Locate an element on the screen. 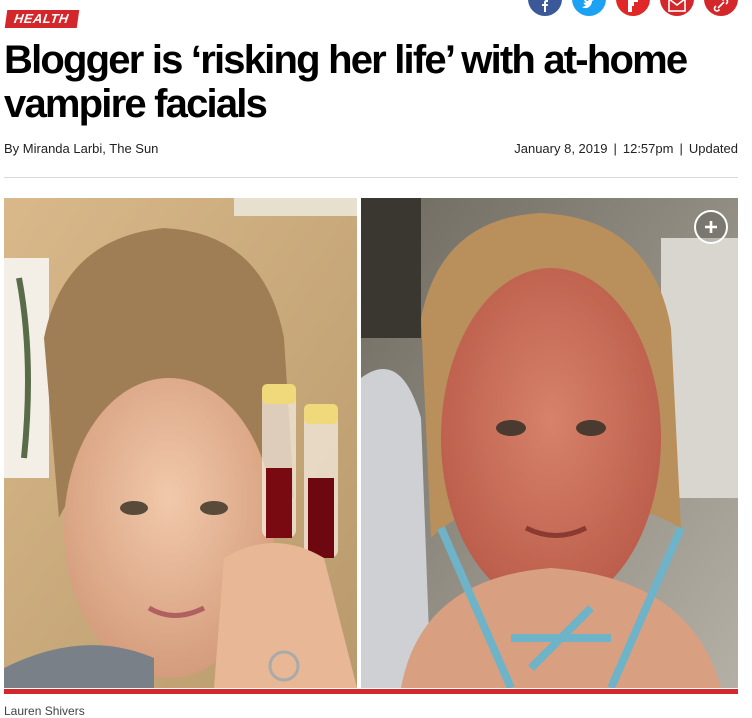 The height and width of the screenshot is (718, 752). flipboard-share-button is located at coordinates (633, 8).